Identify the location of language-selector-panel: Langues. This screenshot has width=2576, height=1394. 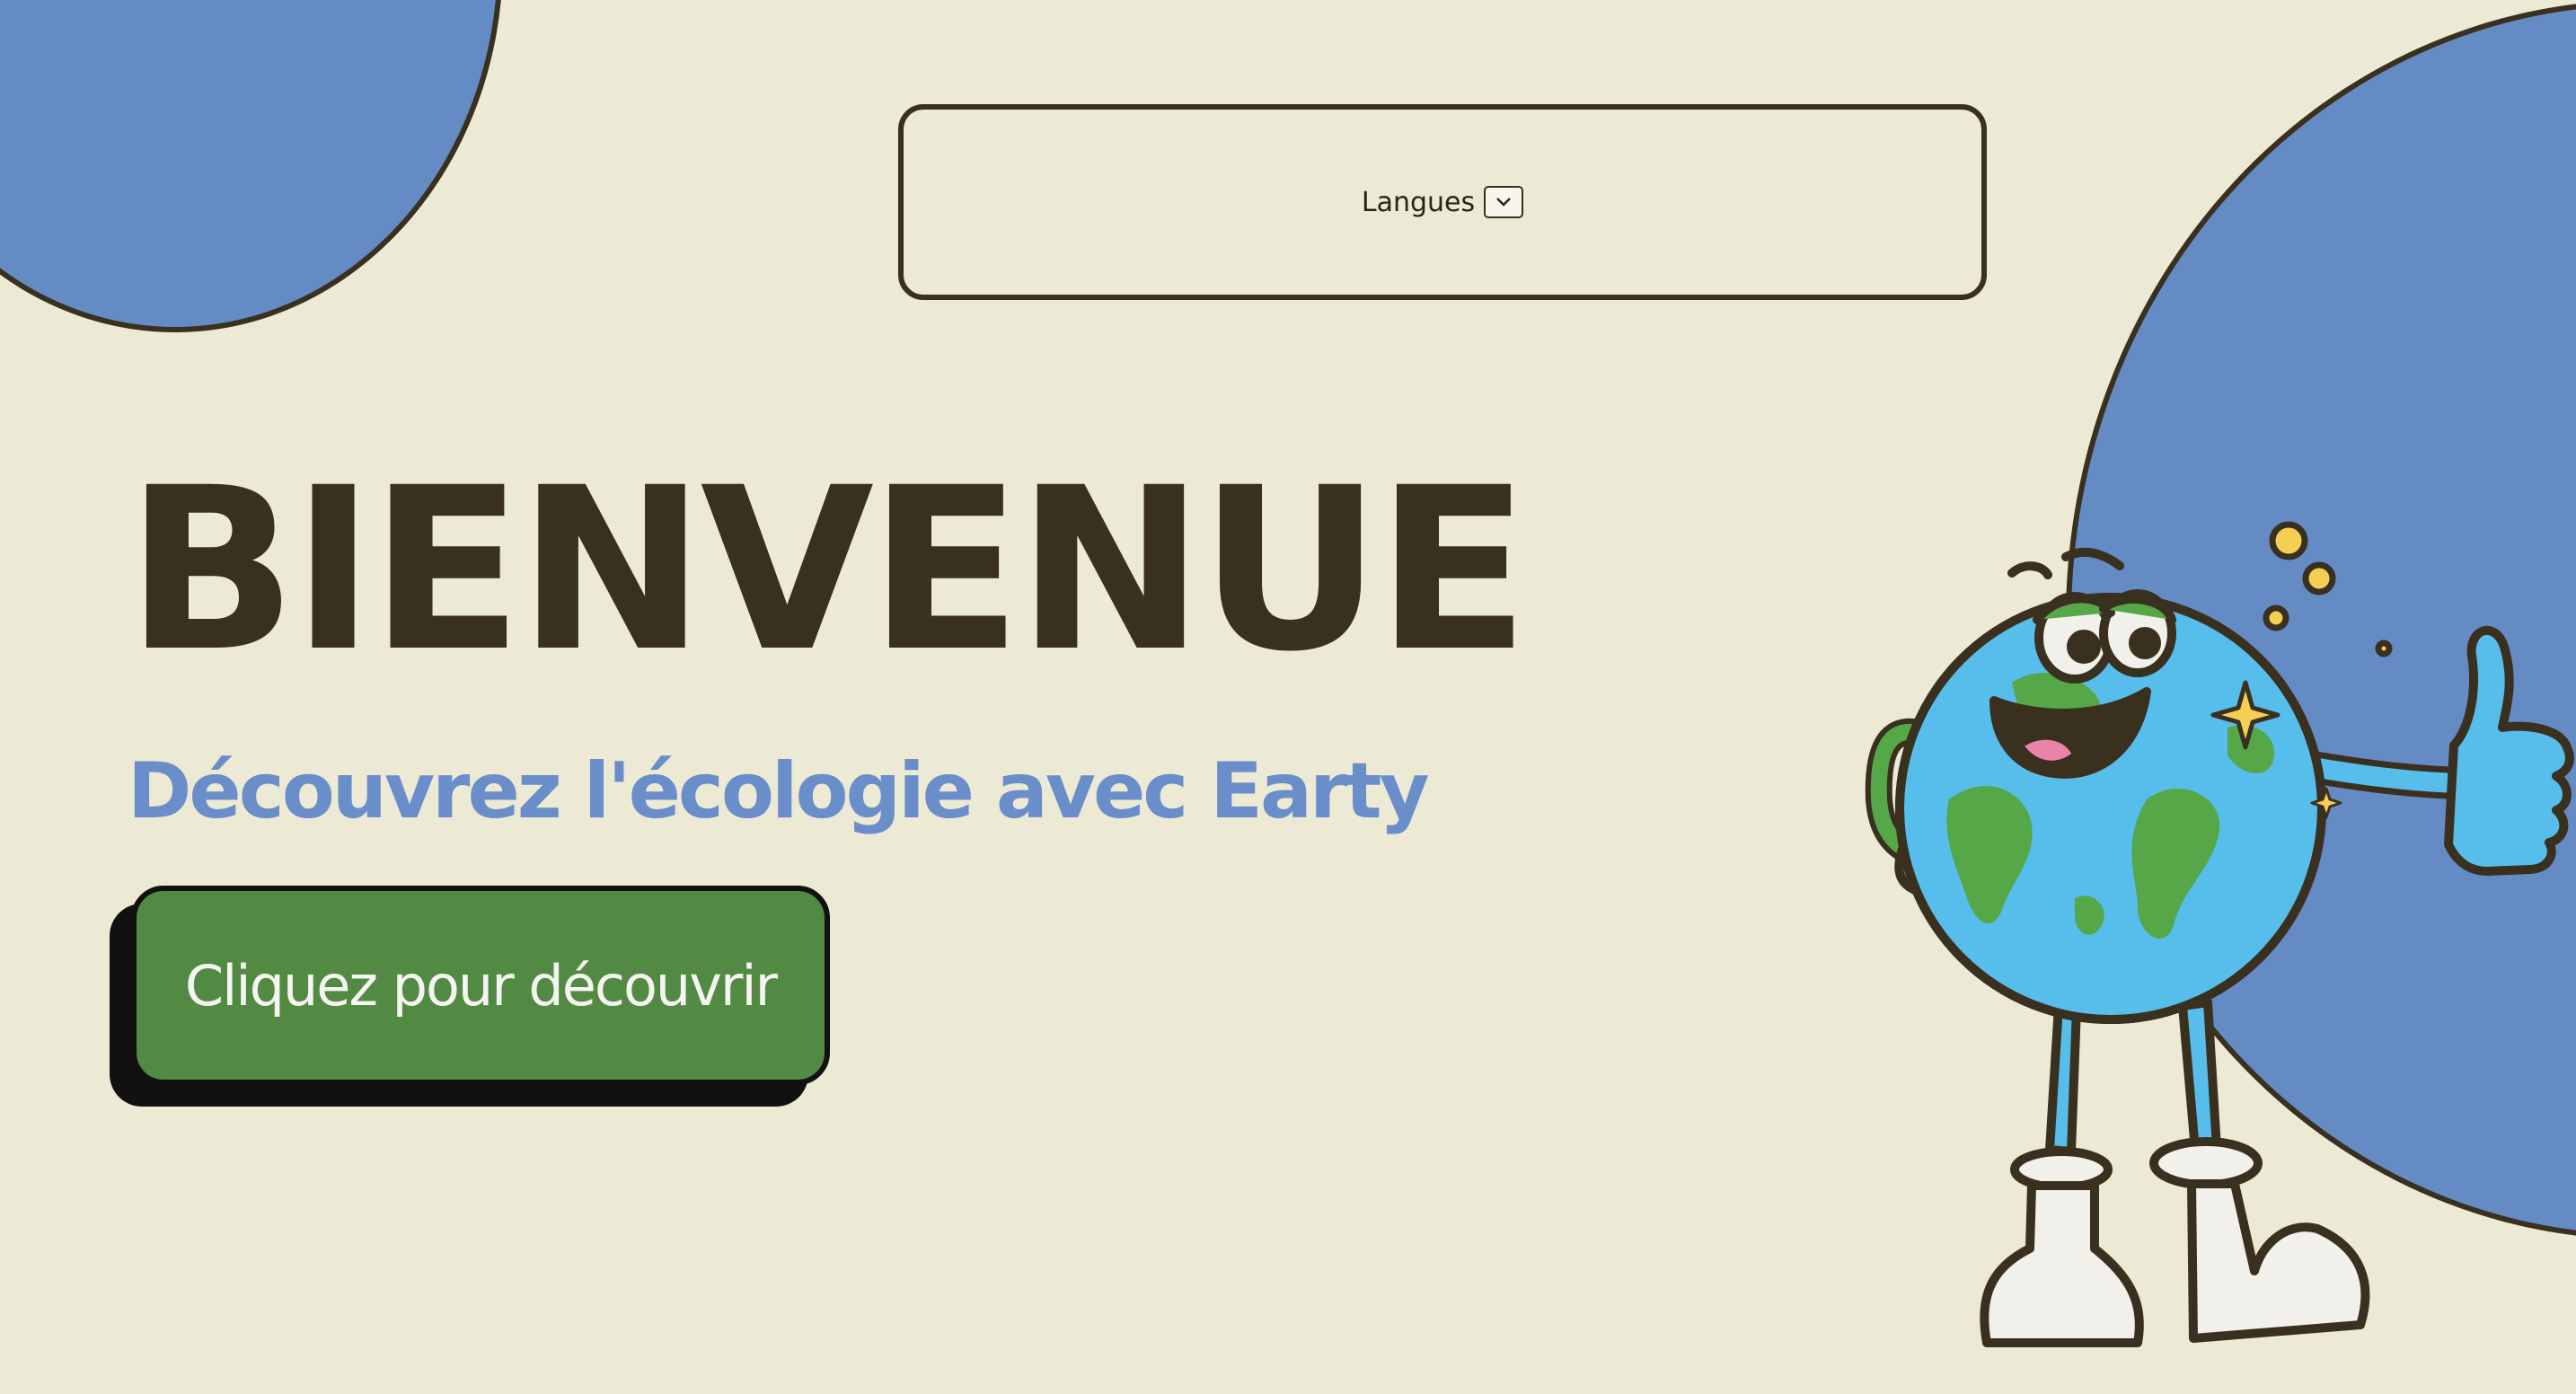
(1442, 202).